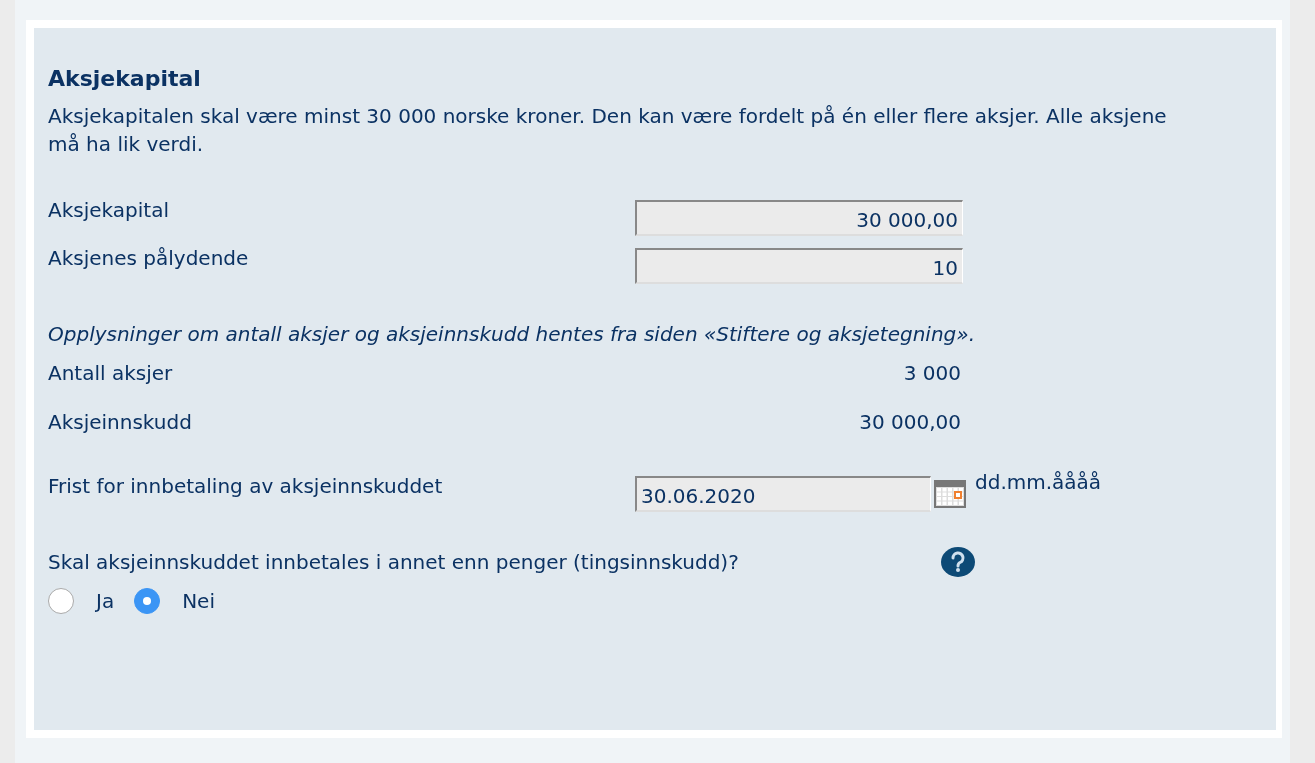 This screenshot has width=1315, height=763. What do you see at coordinates (931, 372) in the screenshot?
I see `field-value: 3 000` at bounding box center [931, 372].